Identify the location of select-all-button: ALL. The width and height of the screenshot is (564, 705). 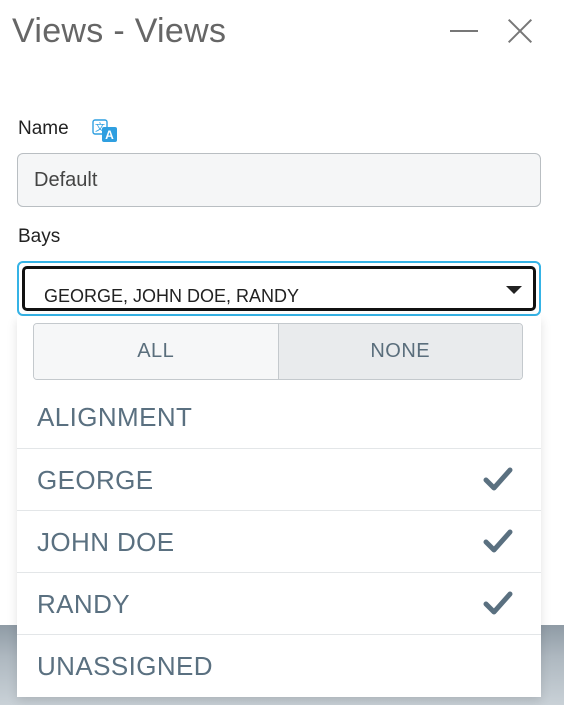
(156, 351).